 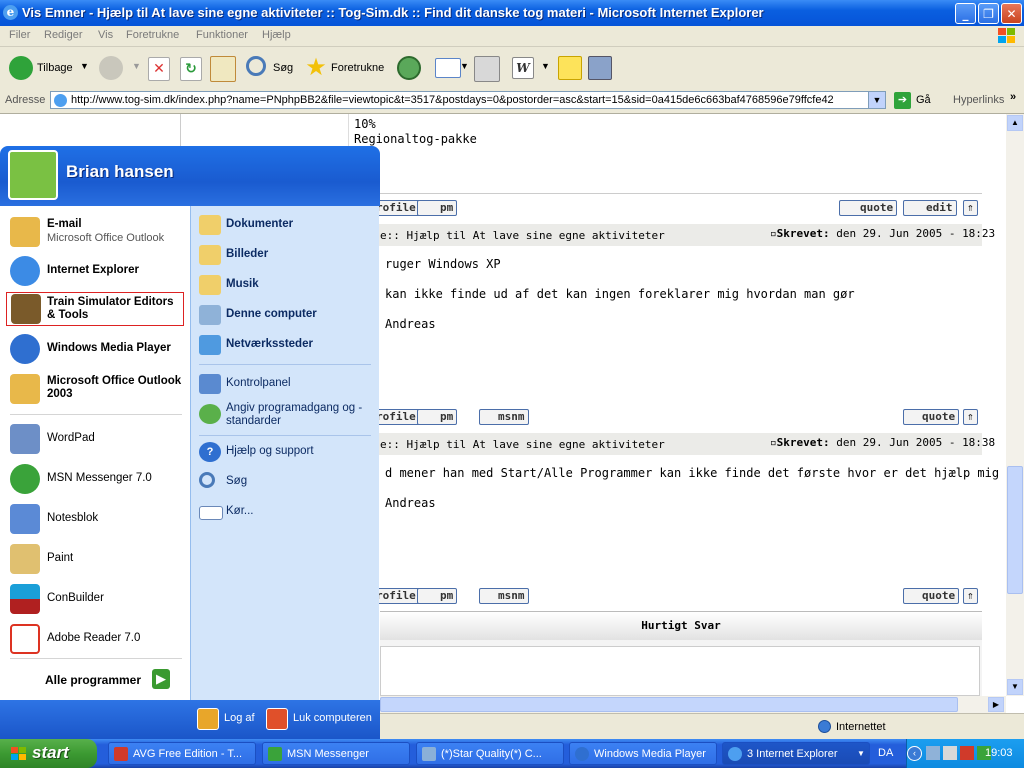 What do you see at coordinates (190, 176) in the screenshot?
I see `start-menu-header: Brian hansen` at bounding box center [190, 176].